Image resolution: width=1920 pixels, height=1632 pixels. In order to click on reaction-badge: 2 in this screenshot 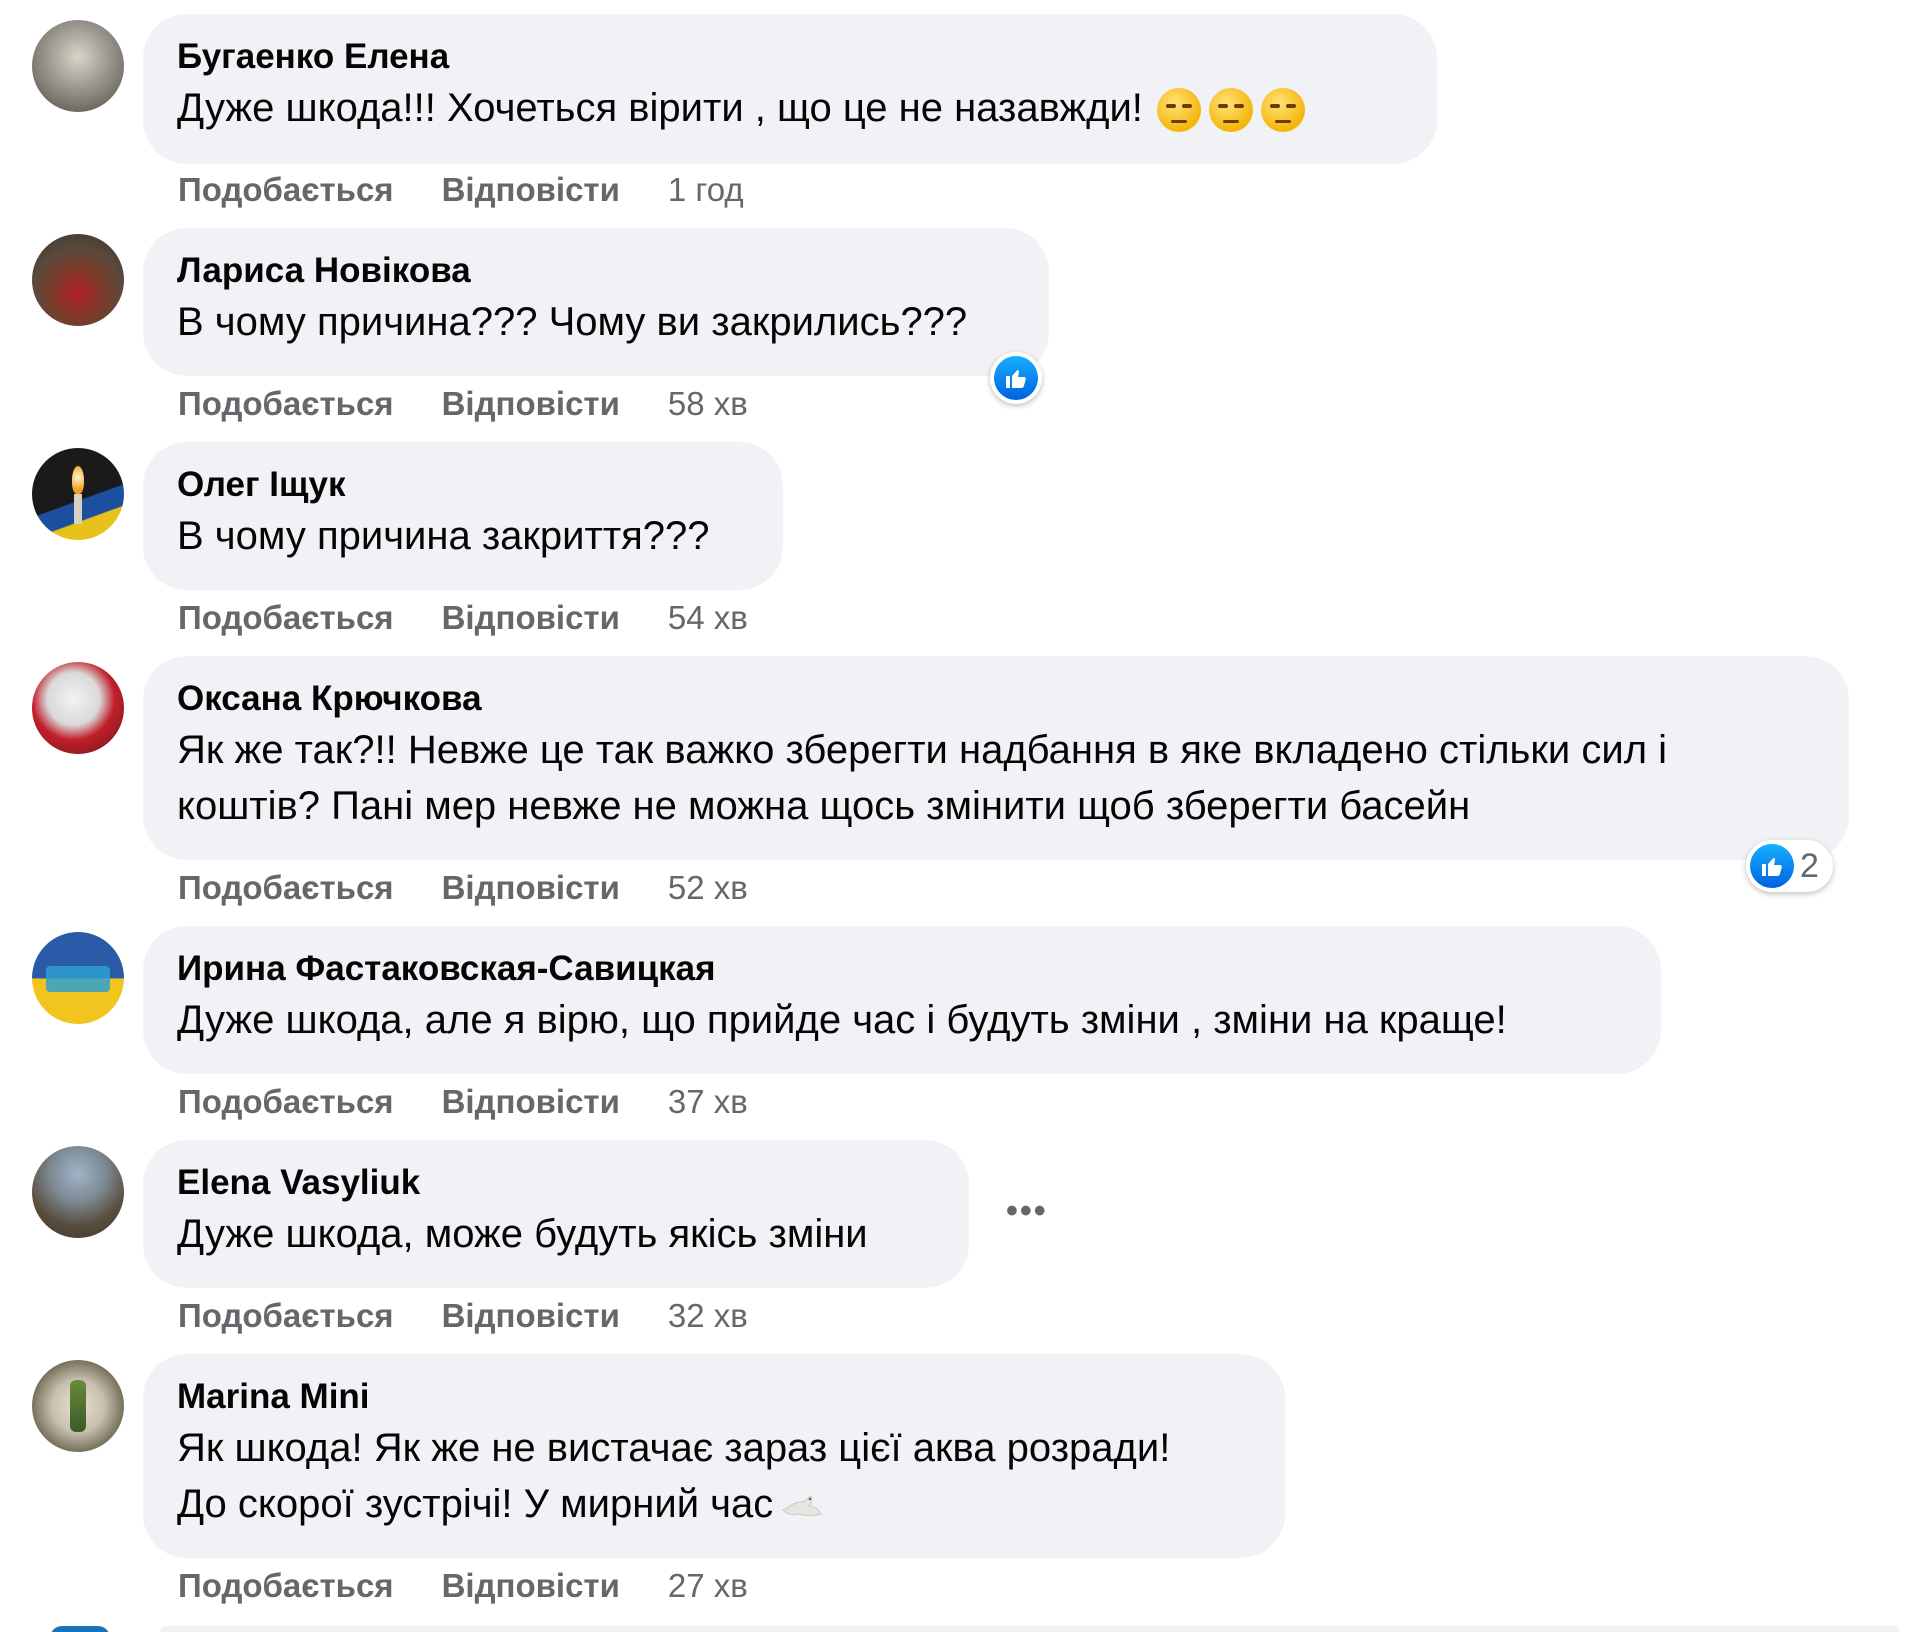, I will do `click(1789, 866)`.